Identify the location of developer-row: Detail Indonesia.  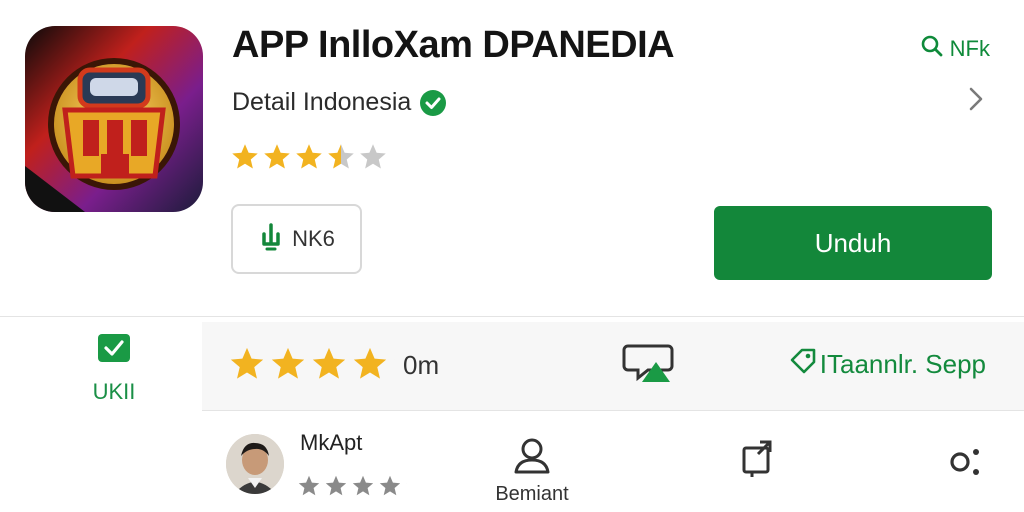
(339, 102).